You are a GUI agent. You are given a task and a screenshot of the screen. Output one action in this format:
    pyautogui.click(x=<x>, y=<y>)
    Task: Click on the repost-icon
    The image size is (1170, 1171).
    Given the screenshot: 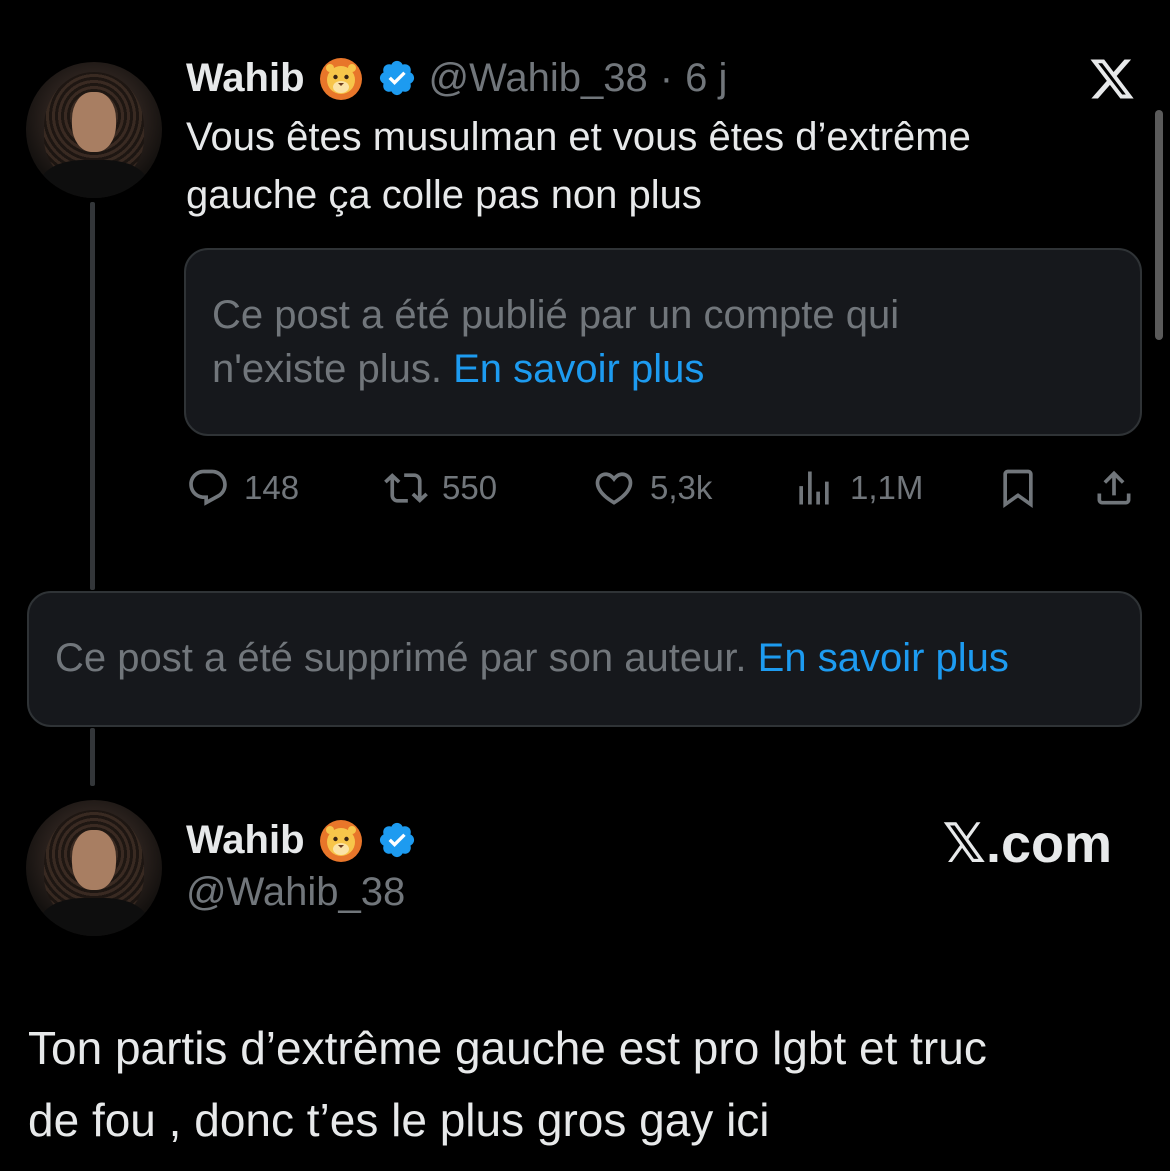 What is the action you would take?
    pyautogui.click(x=406, y=488)
    